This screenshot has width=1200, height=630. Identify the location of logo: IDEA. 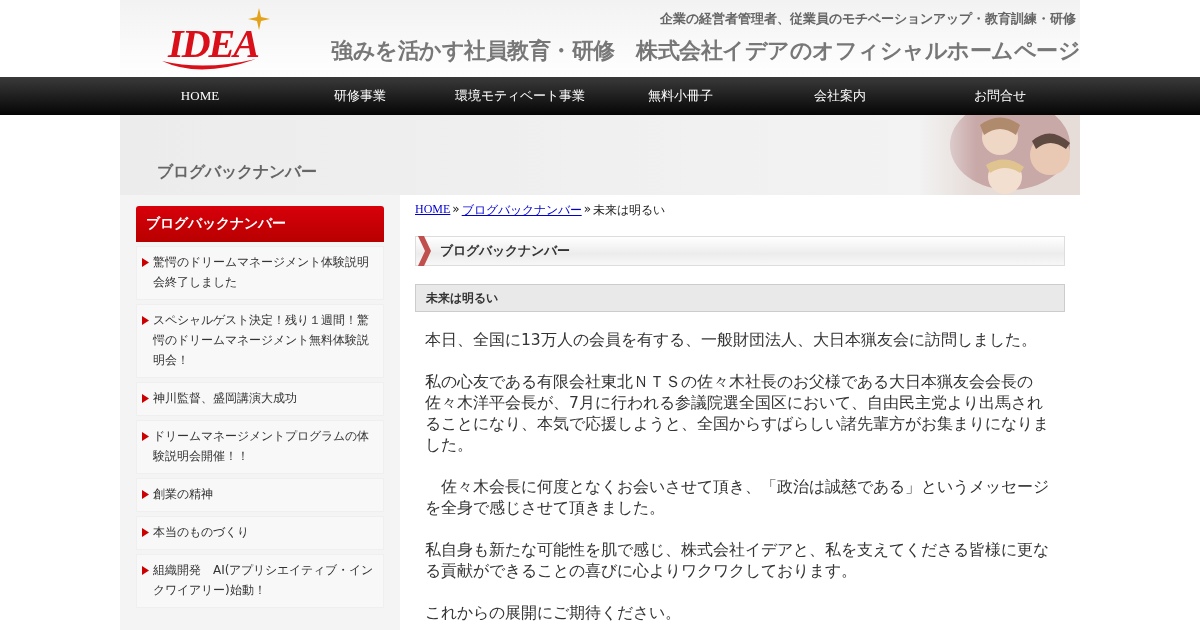
(215, 42).